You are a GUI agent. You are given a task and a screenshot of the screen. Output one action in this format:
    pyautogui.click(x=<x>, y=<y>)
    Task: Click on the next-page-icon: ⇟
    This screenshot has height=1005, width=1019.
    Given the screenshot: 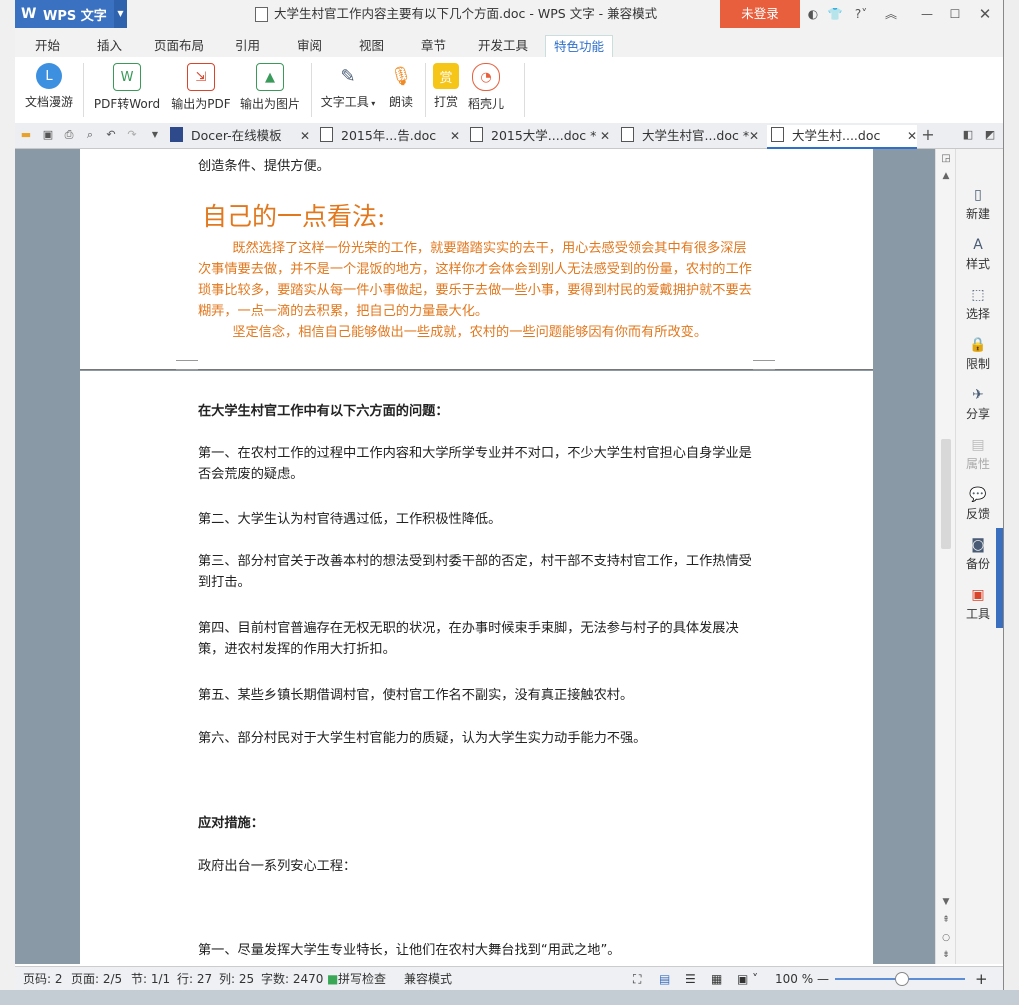 What is the action you would take?
    pyautogui.click(x=946, y=955)
    